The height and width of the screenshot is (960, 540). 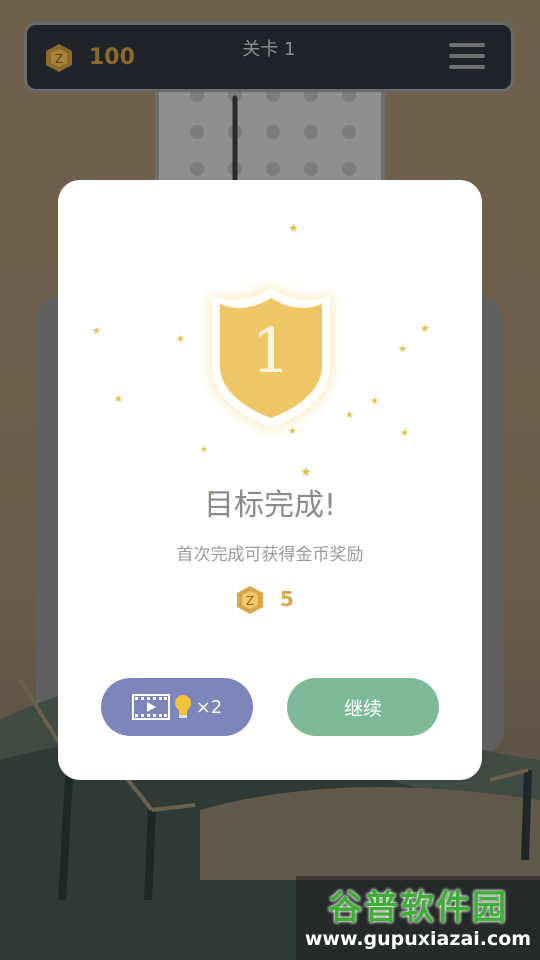 I want to click on top-bar: Z 100 关卡 1, so click(x=269, y=57).